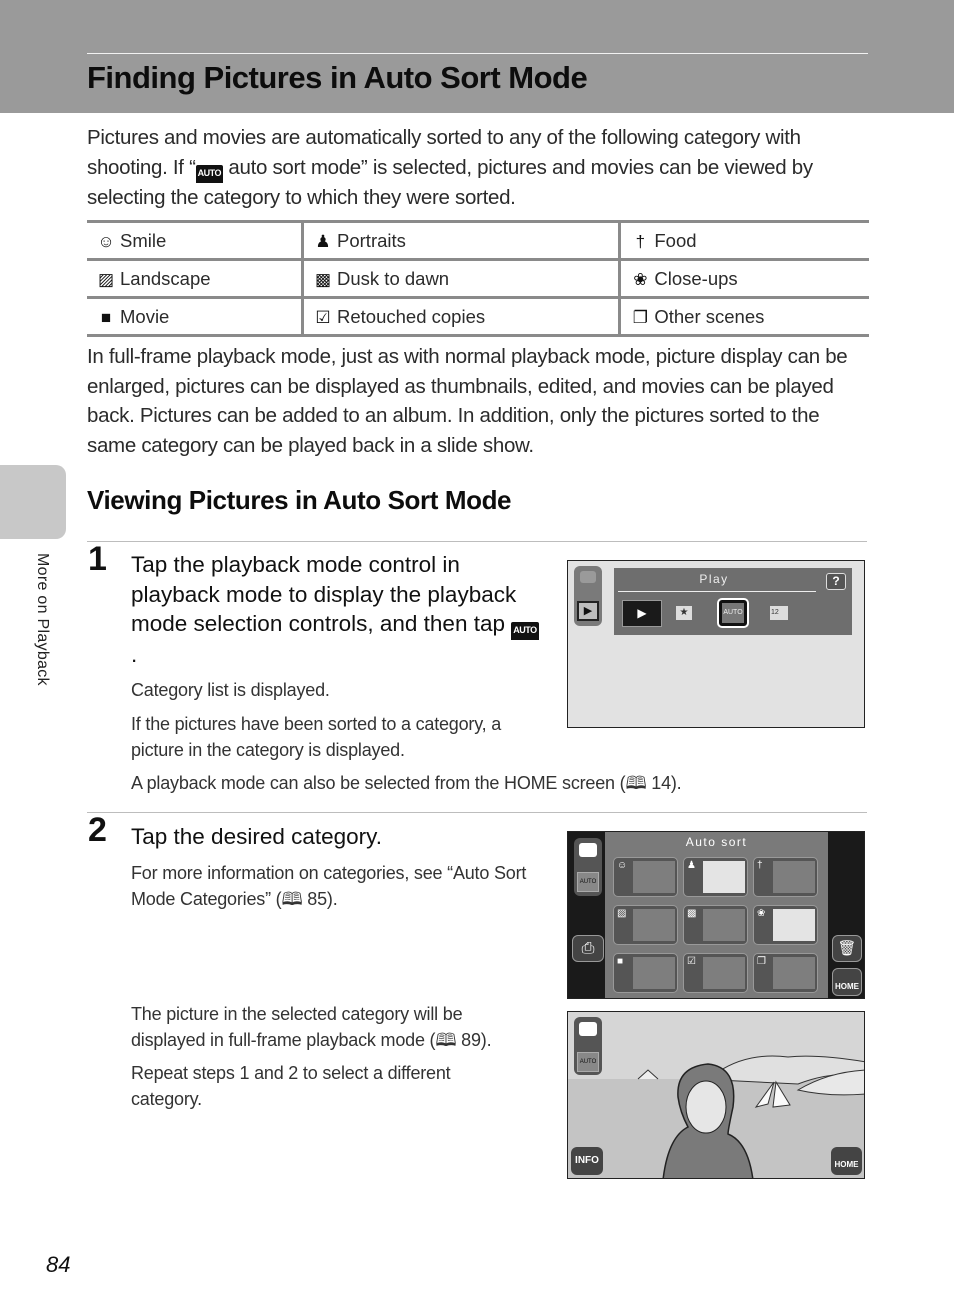  Describe the element at coordinates (97, 830) in the screenshot. I see `step-number: 2` at that location.